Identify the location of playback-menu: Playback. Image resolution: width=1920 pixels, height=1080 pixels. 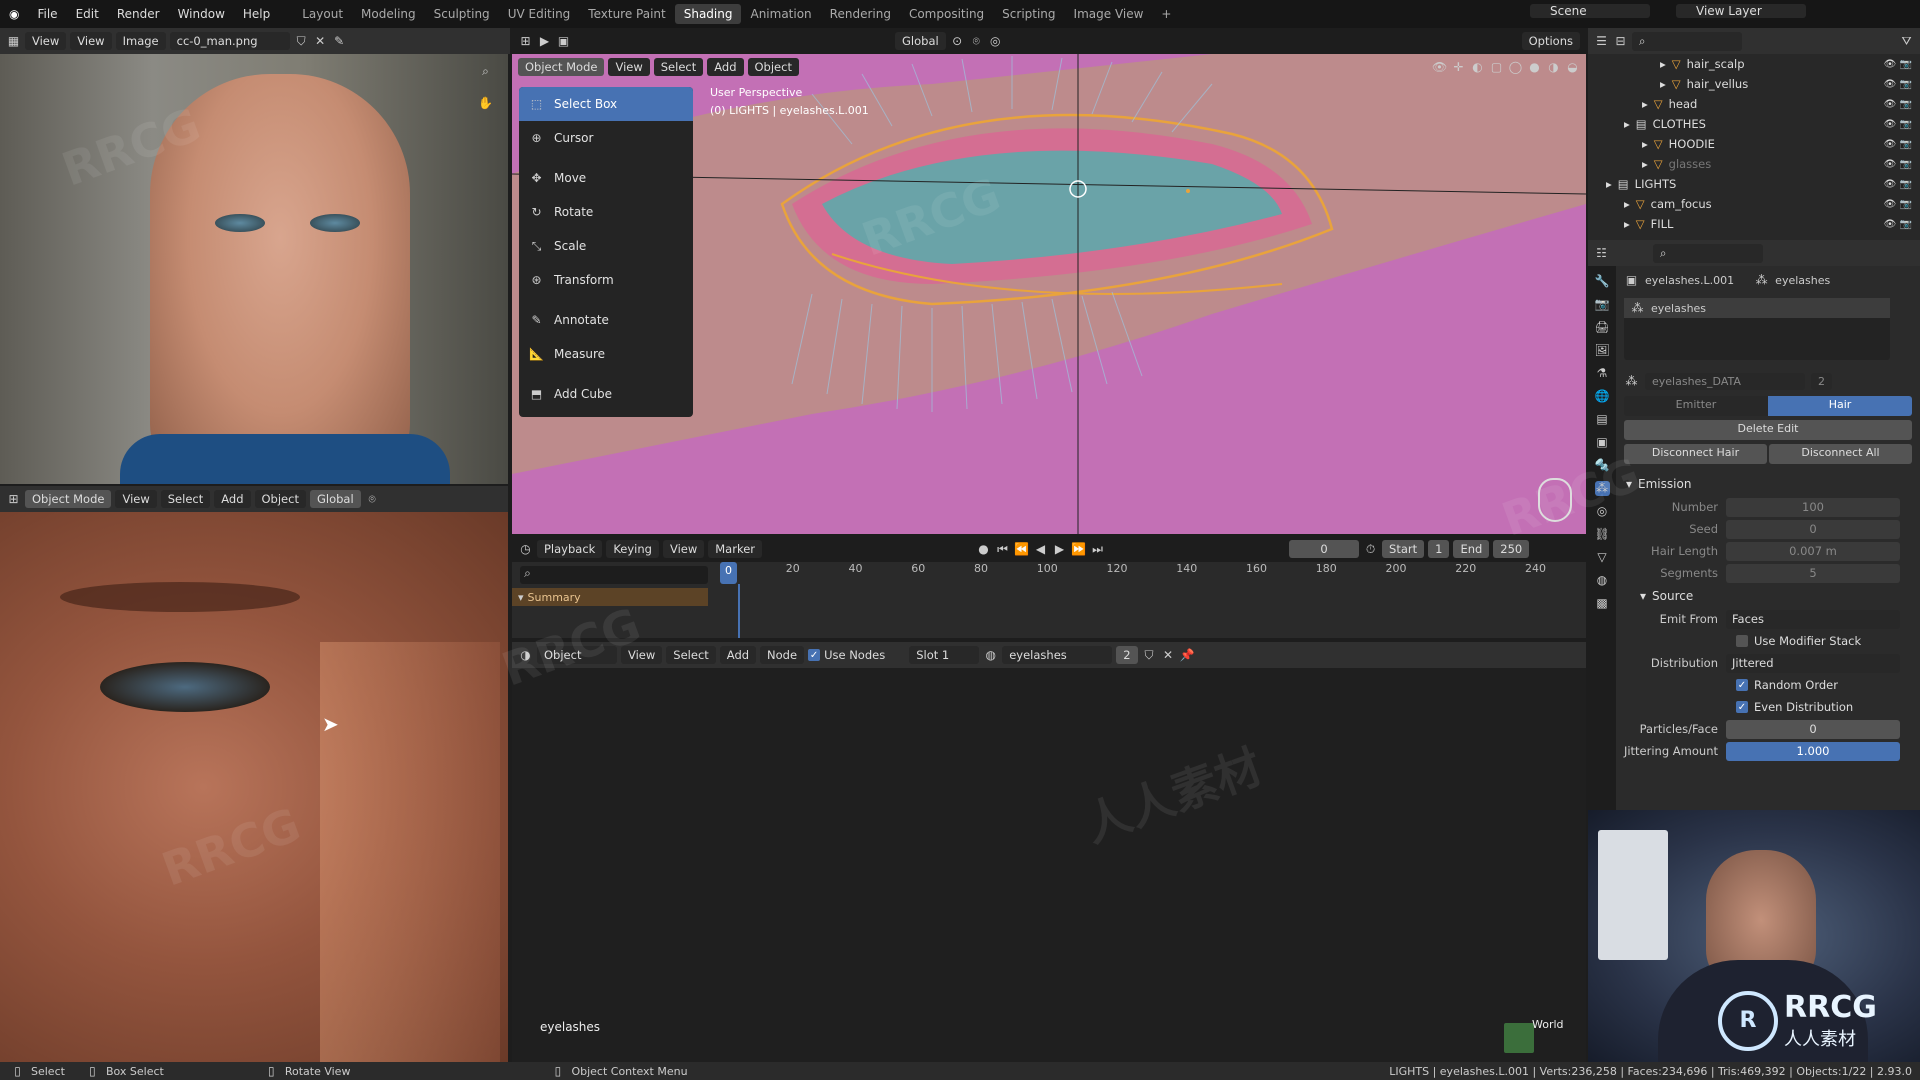
(570, 549).